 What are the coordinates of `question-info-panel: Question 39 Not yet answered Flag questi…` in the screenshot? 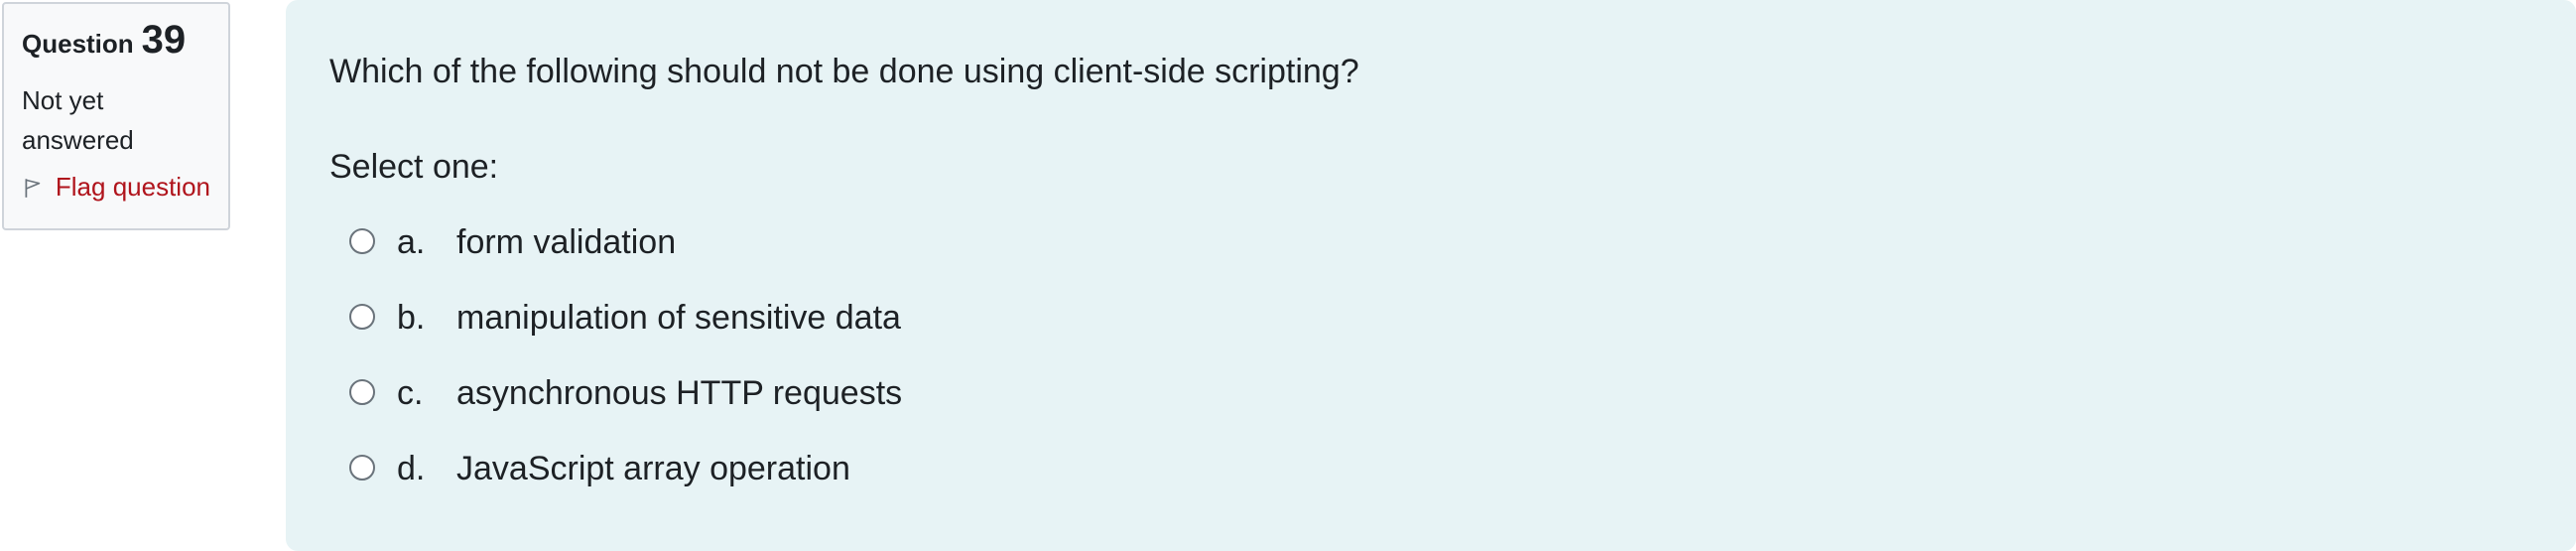 It's located at (116, 116).